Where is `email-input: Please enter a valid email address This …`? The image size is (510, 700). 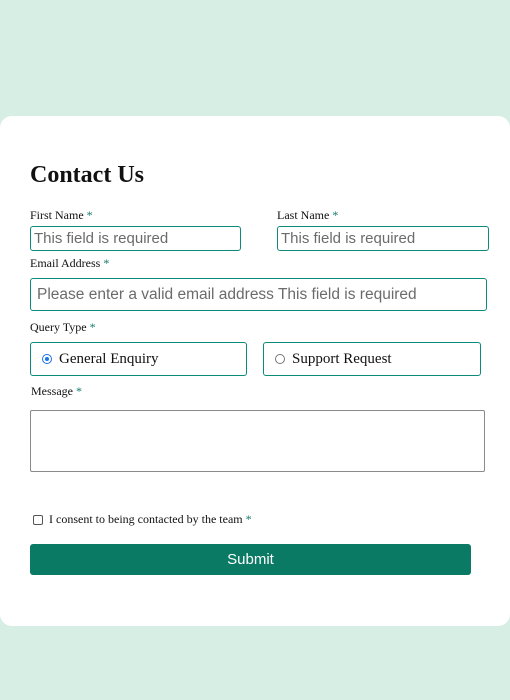
email-input: Please enter a valid email address This … is located at coordinates (258, 294).